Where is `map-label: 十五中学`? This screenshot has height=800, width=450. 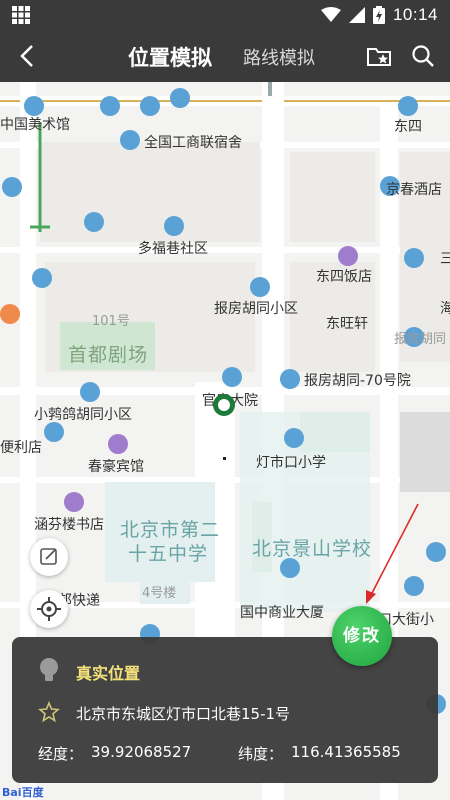
map-label: 十五中学 is located at coordinates (168, 554).